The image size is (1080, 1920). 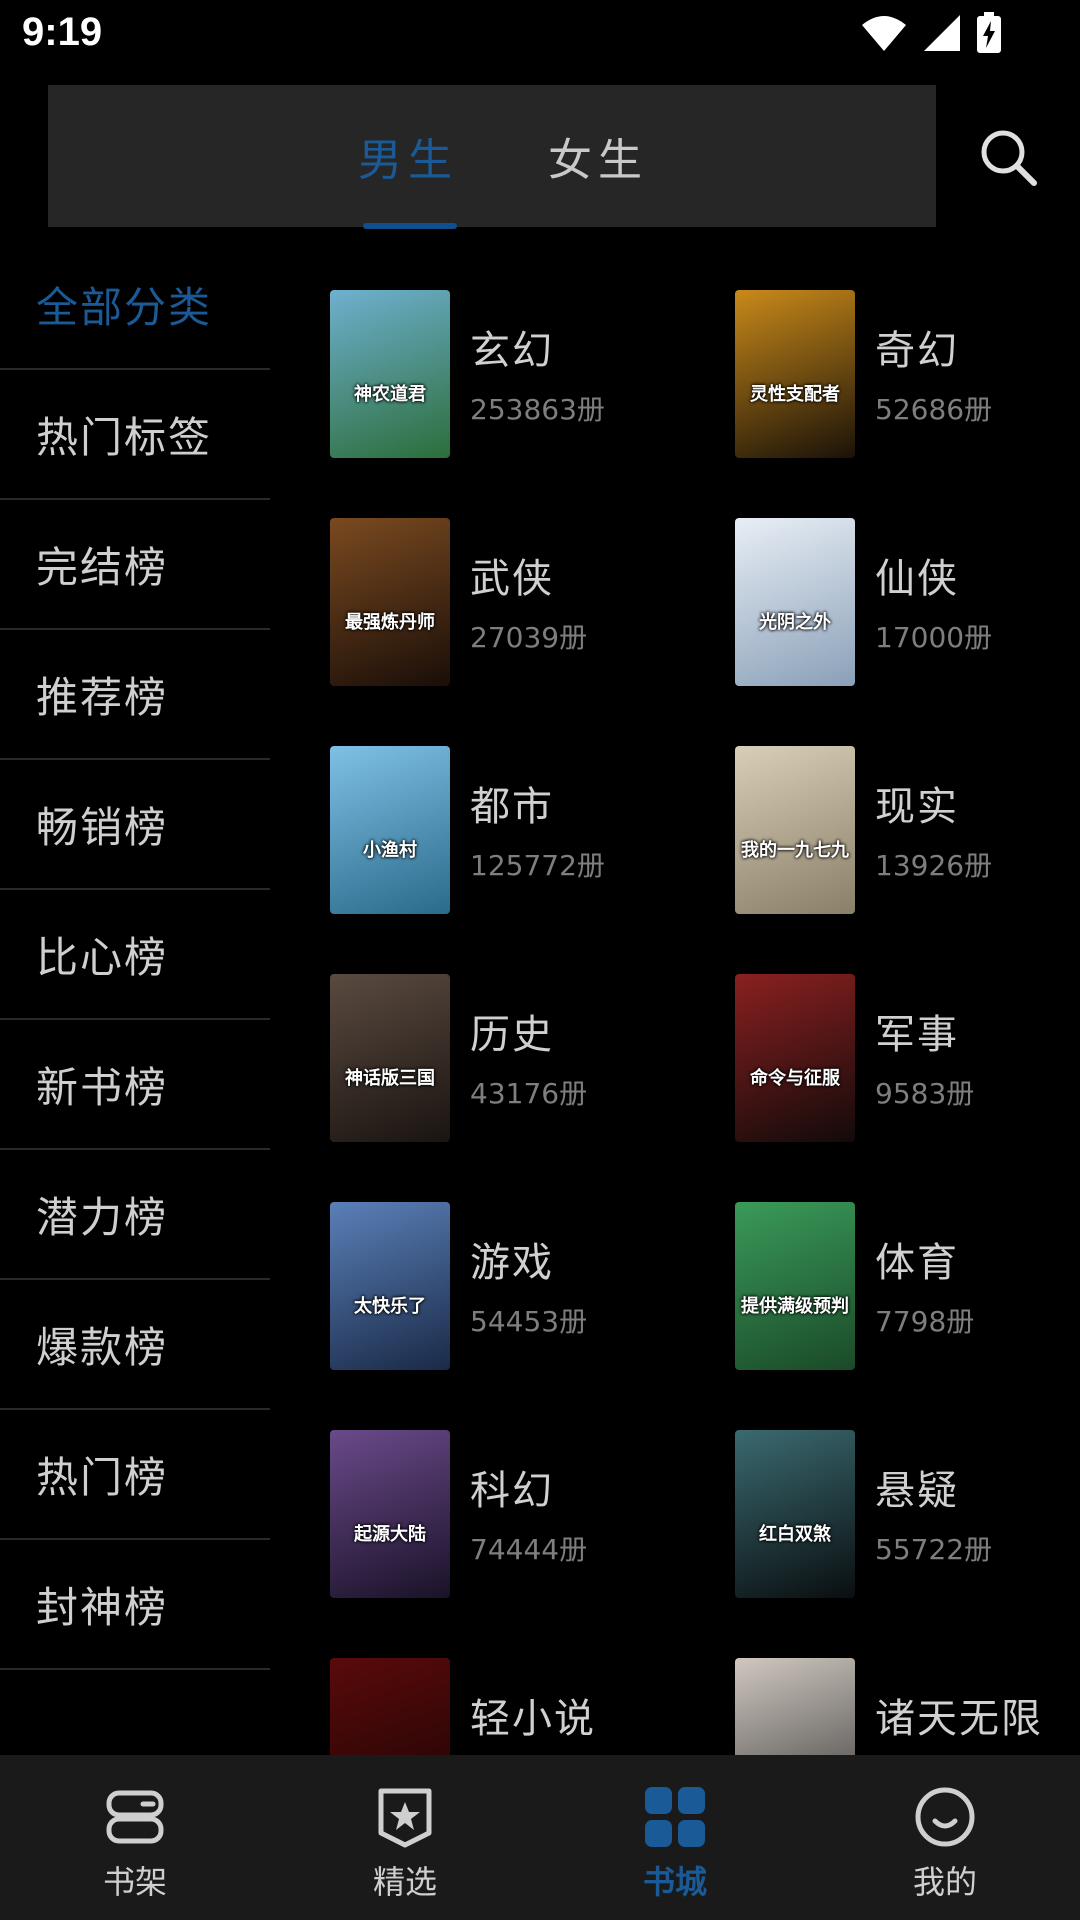 I want to click on category-card: 我的一九七九 现实 13926册, so click(x=902, y=830).